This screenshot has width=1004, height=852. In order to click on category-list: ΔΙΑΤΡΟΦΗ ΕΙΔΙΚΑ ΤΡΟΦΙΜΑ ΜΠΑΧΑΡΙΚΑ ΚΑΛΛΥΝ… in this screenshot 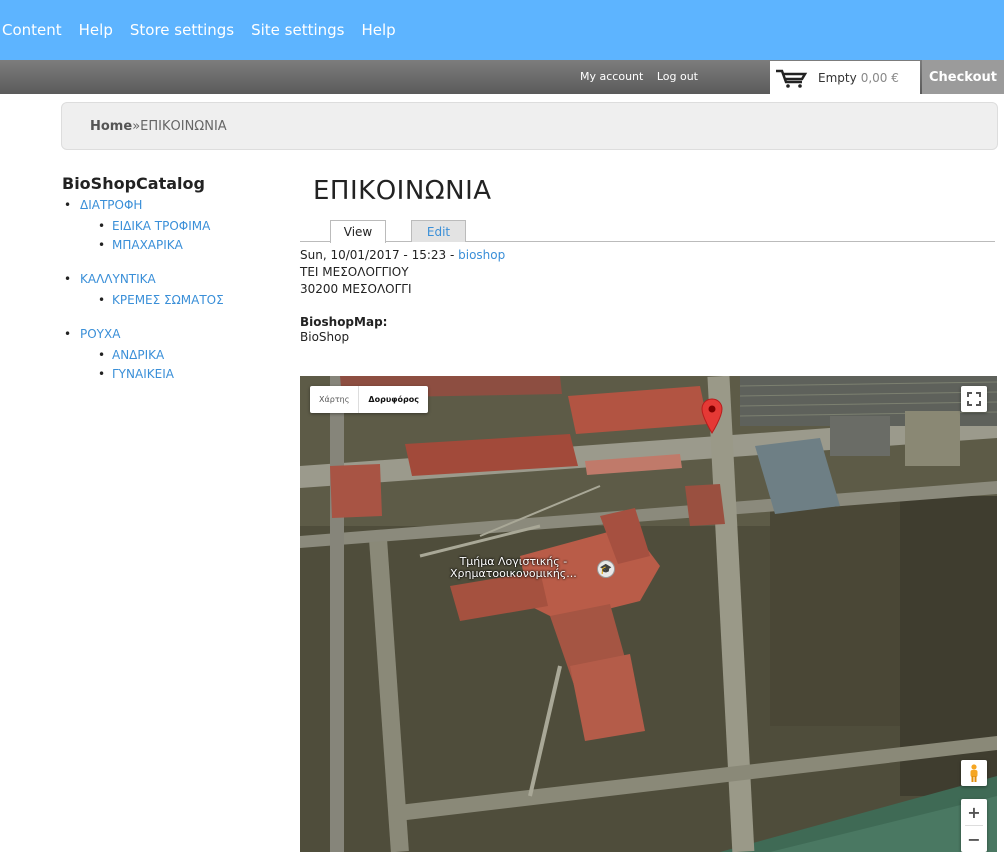, I will do `click(172, 289)`.